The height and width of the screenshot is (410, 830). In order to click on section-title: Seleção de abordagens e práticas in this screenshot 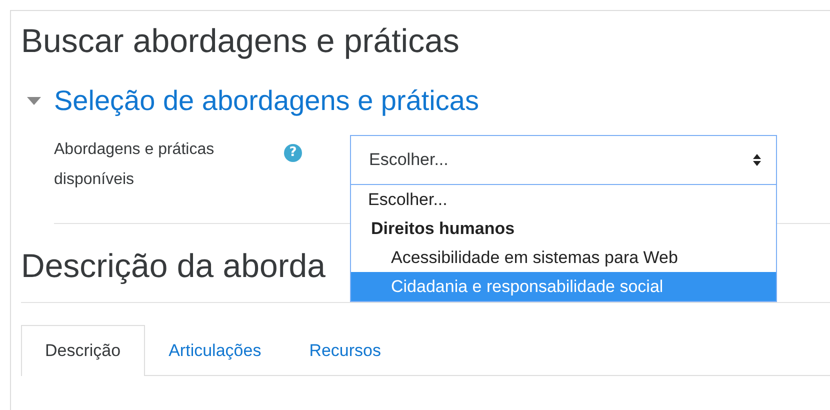, I will do `click(266, 101)`.